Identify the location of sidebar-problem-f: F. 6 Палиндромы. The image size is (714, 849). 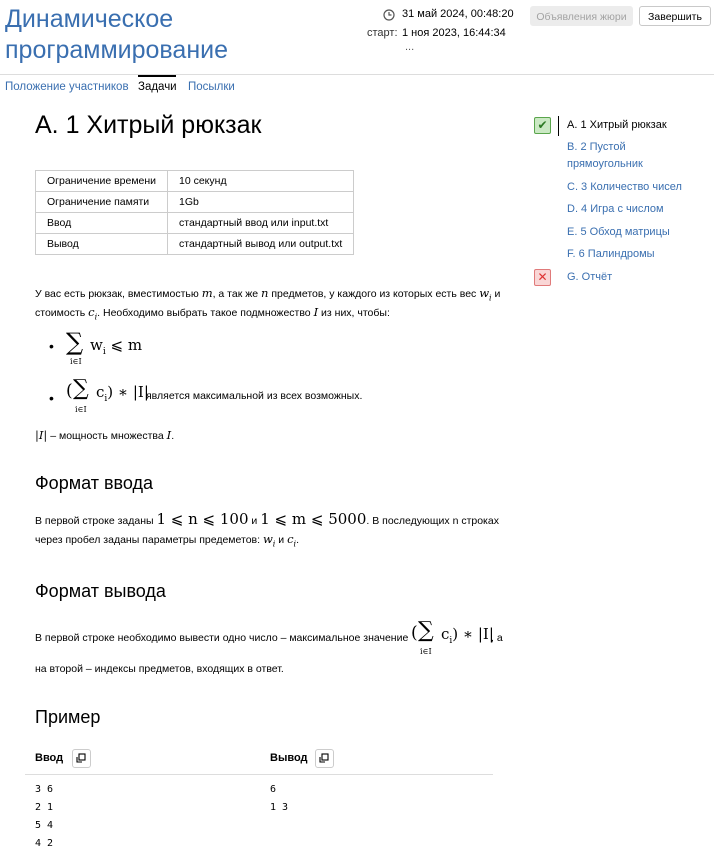
(627, 254).